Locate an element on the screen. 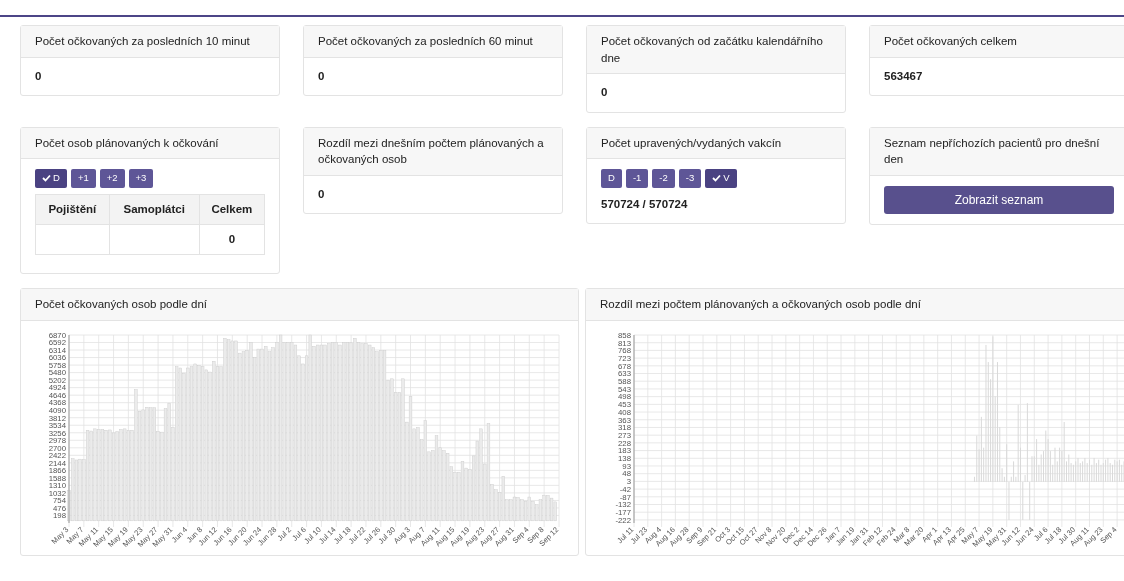 The height and width of the screenshot is (581, 1124). card-header: Počet očkovaných od začátku kalendářního dne is located at coordinates (716, 50).